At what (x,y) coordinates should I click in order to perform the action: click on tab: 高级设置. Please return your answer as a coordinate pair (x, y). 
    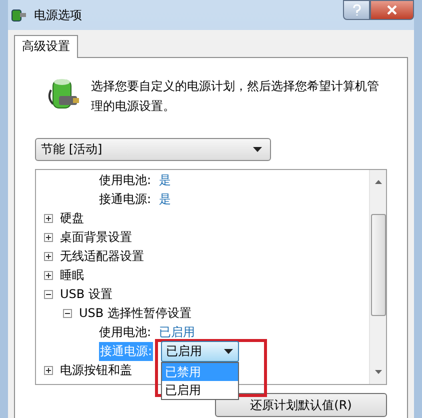
    Looking at the image, I should click on (46, 46).